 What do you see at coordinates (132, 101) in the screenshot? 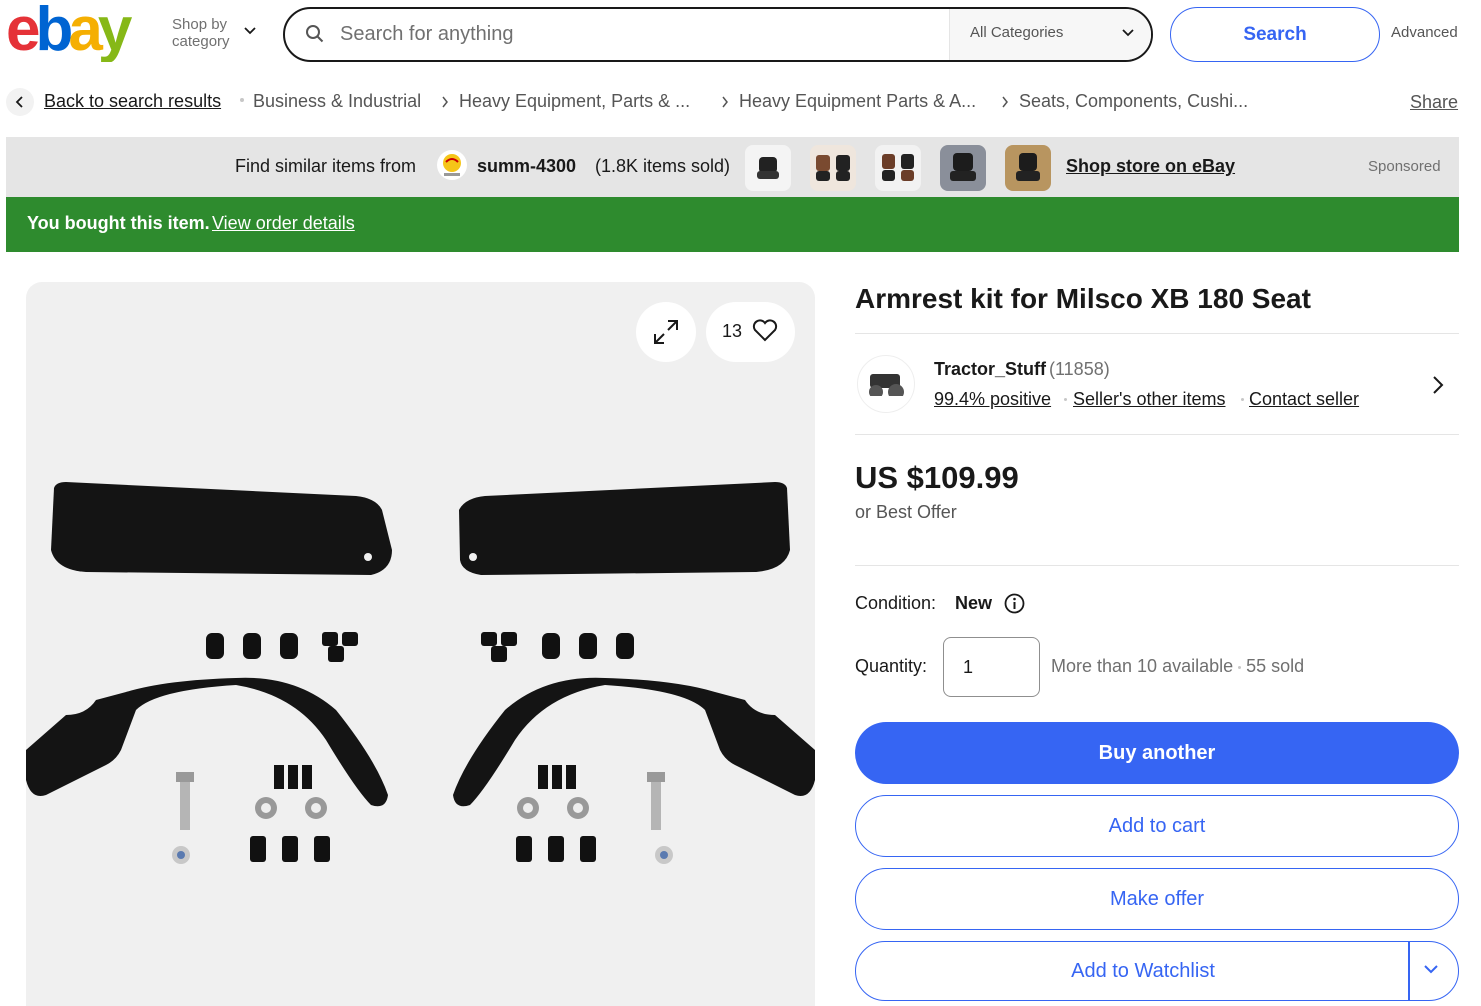
I see `back-to-search-results-link: Back to search results` at bounding box center [132, 101].